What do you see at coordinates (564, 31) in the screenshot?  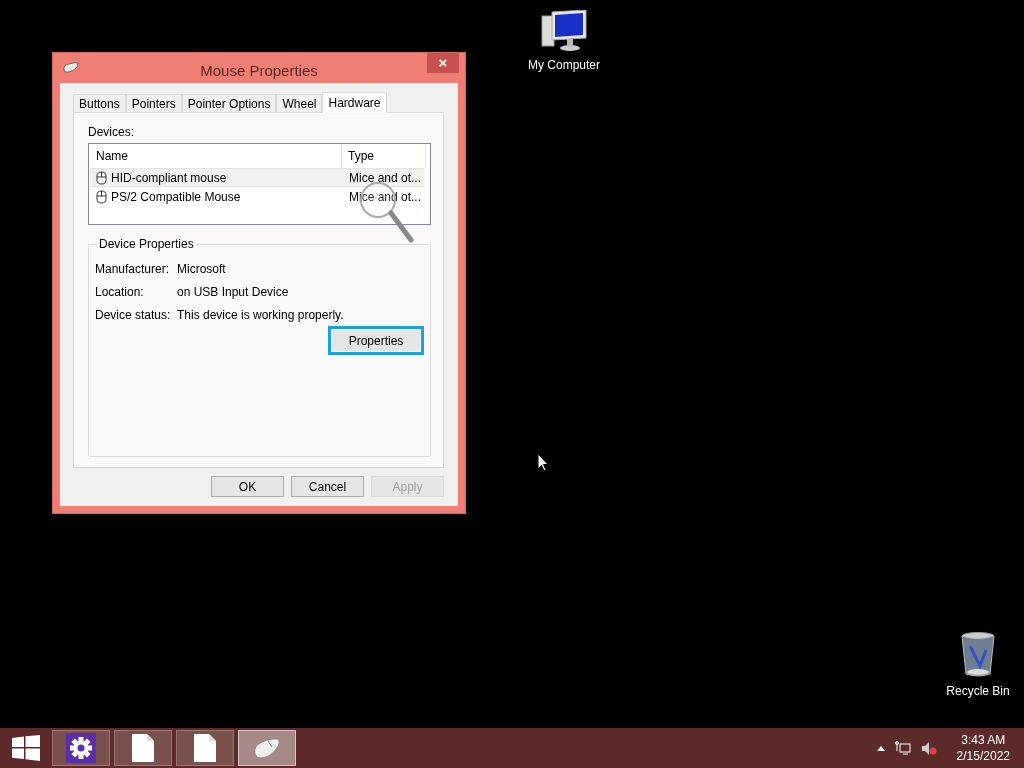 I see `computer-icon` at bounding box center [564, 31].